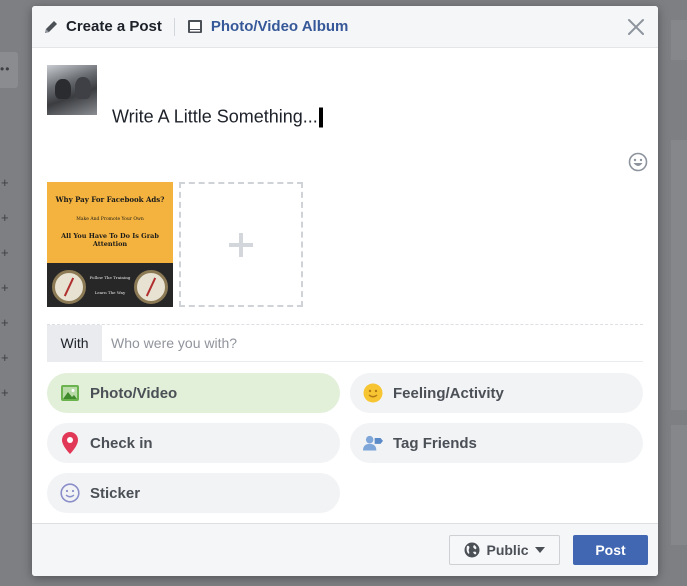 Image resolution: width=687 pixels, height=586 pixels. What do you see at coordinates (435, 443) in the screenshot?
I see `tag-friends-label: Tag Friends` at bounding box center [435, 443].